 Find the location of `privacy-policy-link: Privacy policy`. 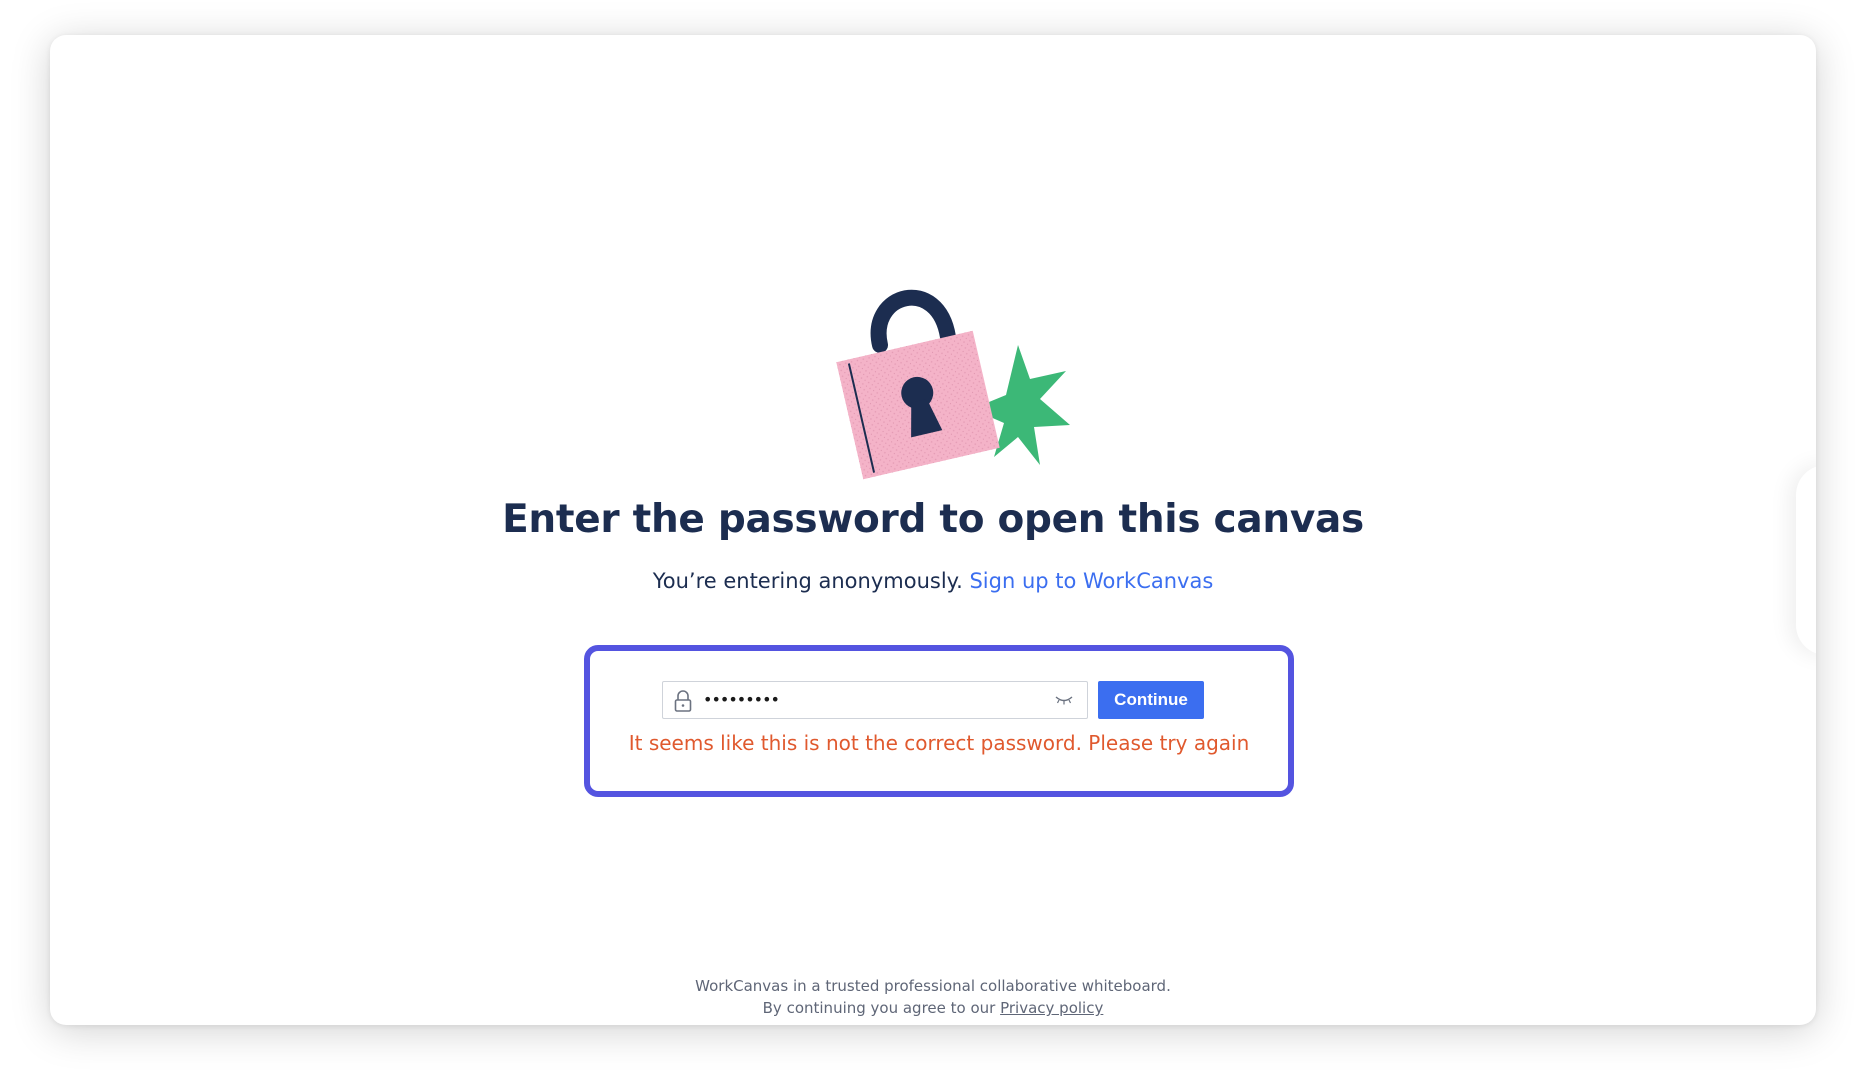

privacy-policy-link: Privacy policy is located at coordinates (1051, 1008).